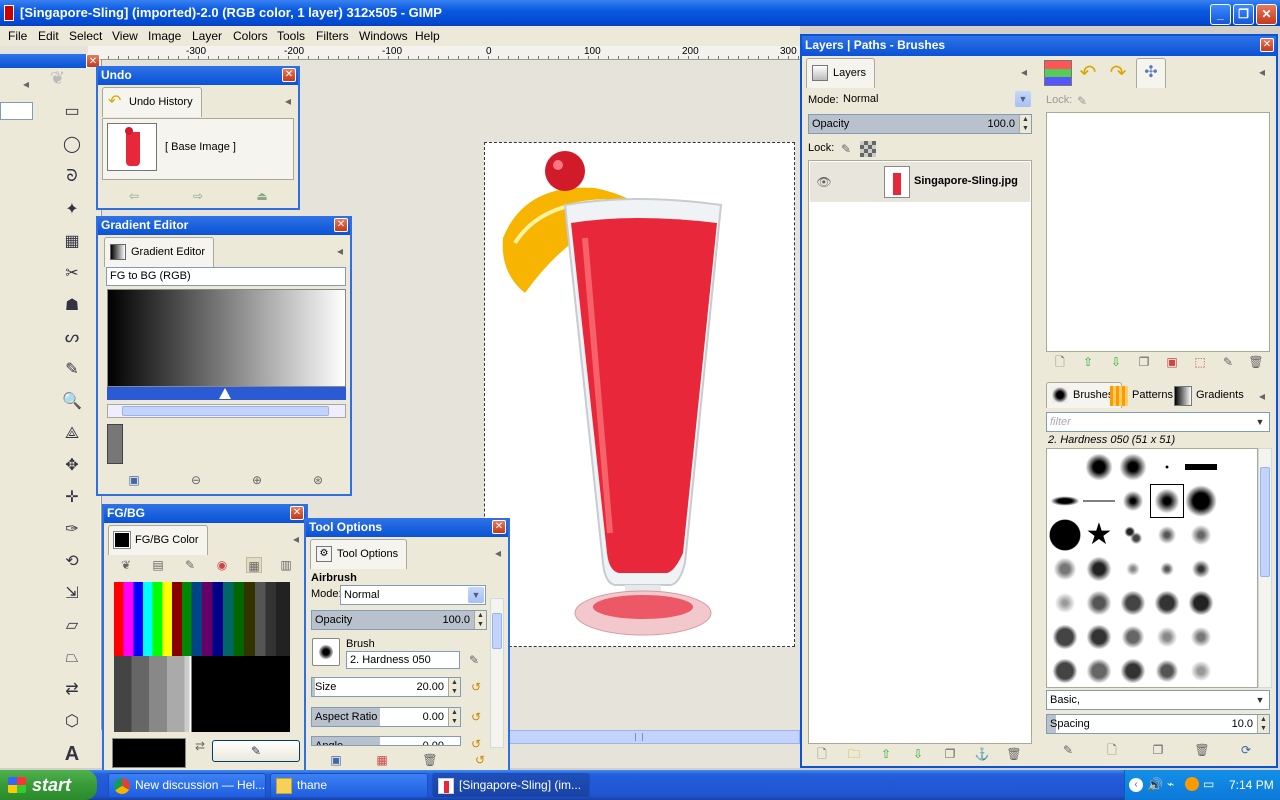 The height and width of the screenshot is (800, 1280). I want to click on brush-circle, so click(1065, 535).